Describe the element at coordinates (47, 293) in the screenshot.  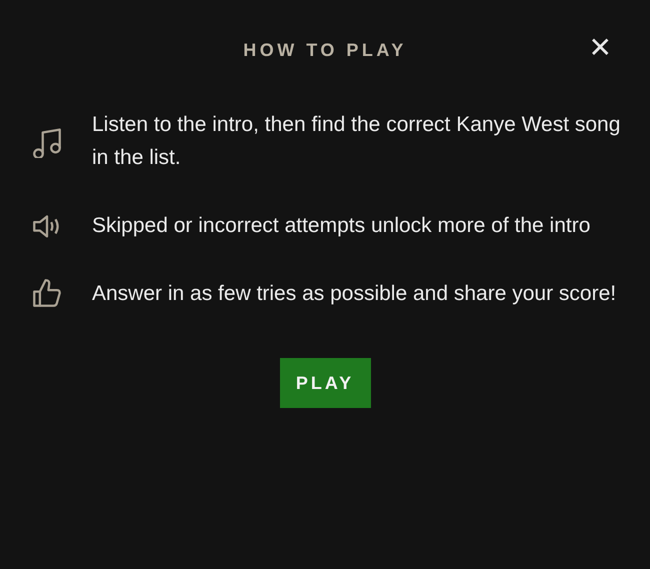
I see `thumb-icon` at that location.